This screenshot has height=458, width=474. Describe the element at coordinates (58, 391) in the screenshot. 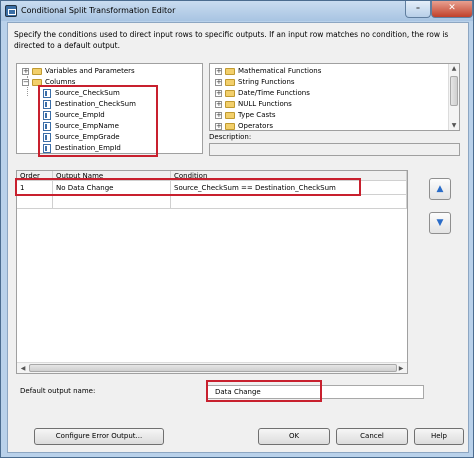

I see `default-output-label: Default output name:` at that location.